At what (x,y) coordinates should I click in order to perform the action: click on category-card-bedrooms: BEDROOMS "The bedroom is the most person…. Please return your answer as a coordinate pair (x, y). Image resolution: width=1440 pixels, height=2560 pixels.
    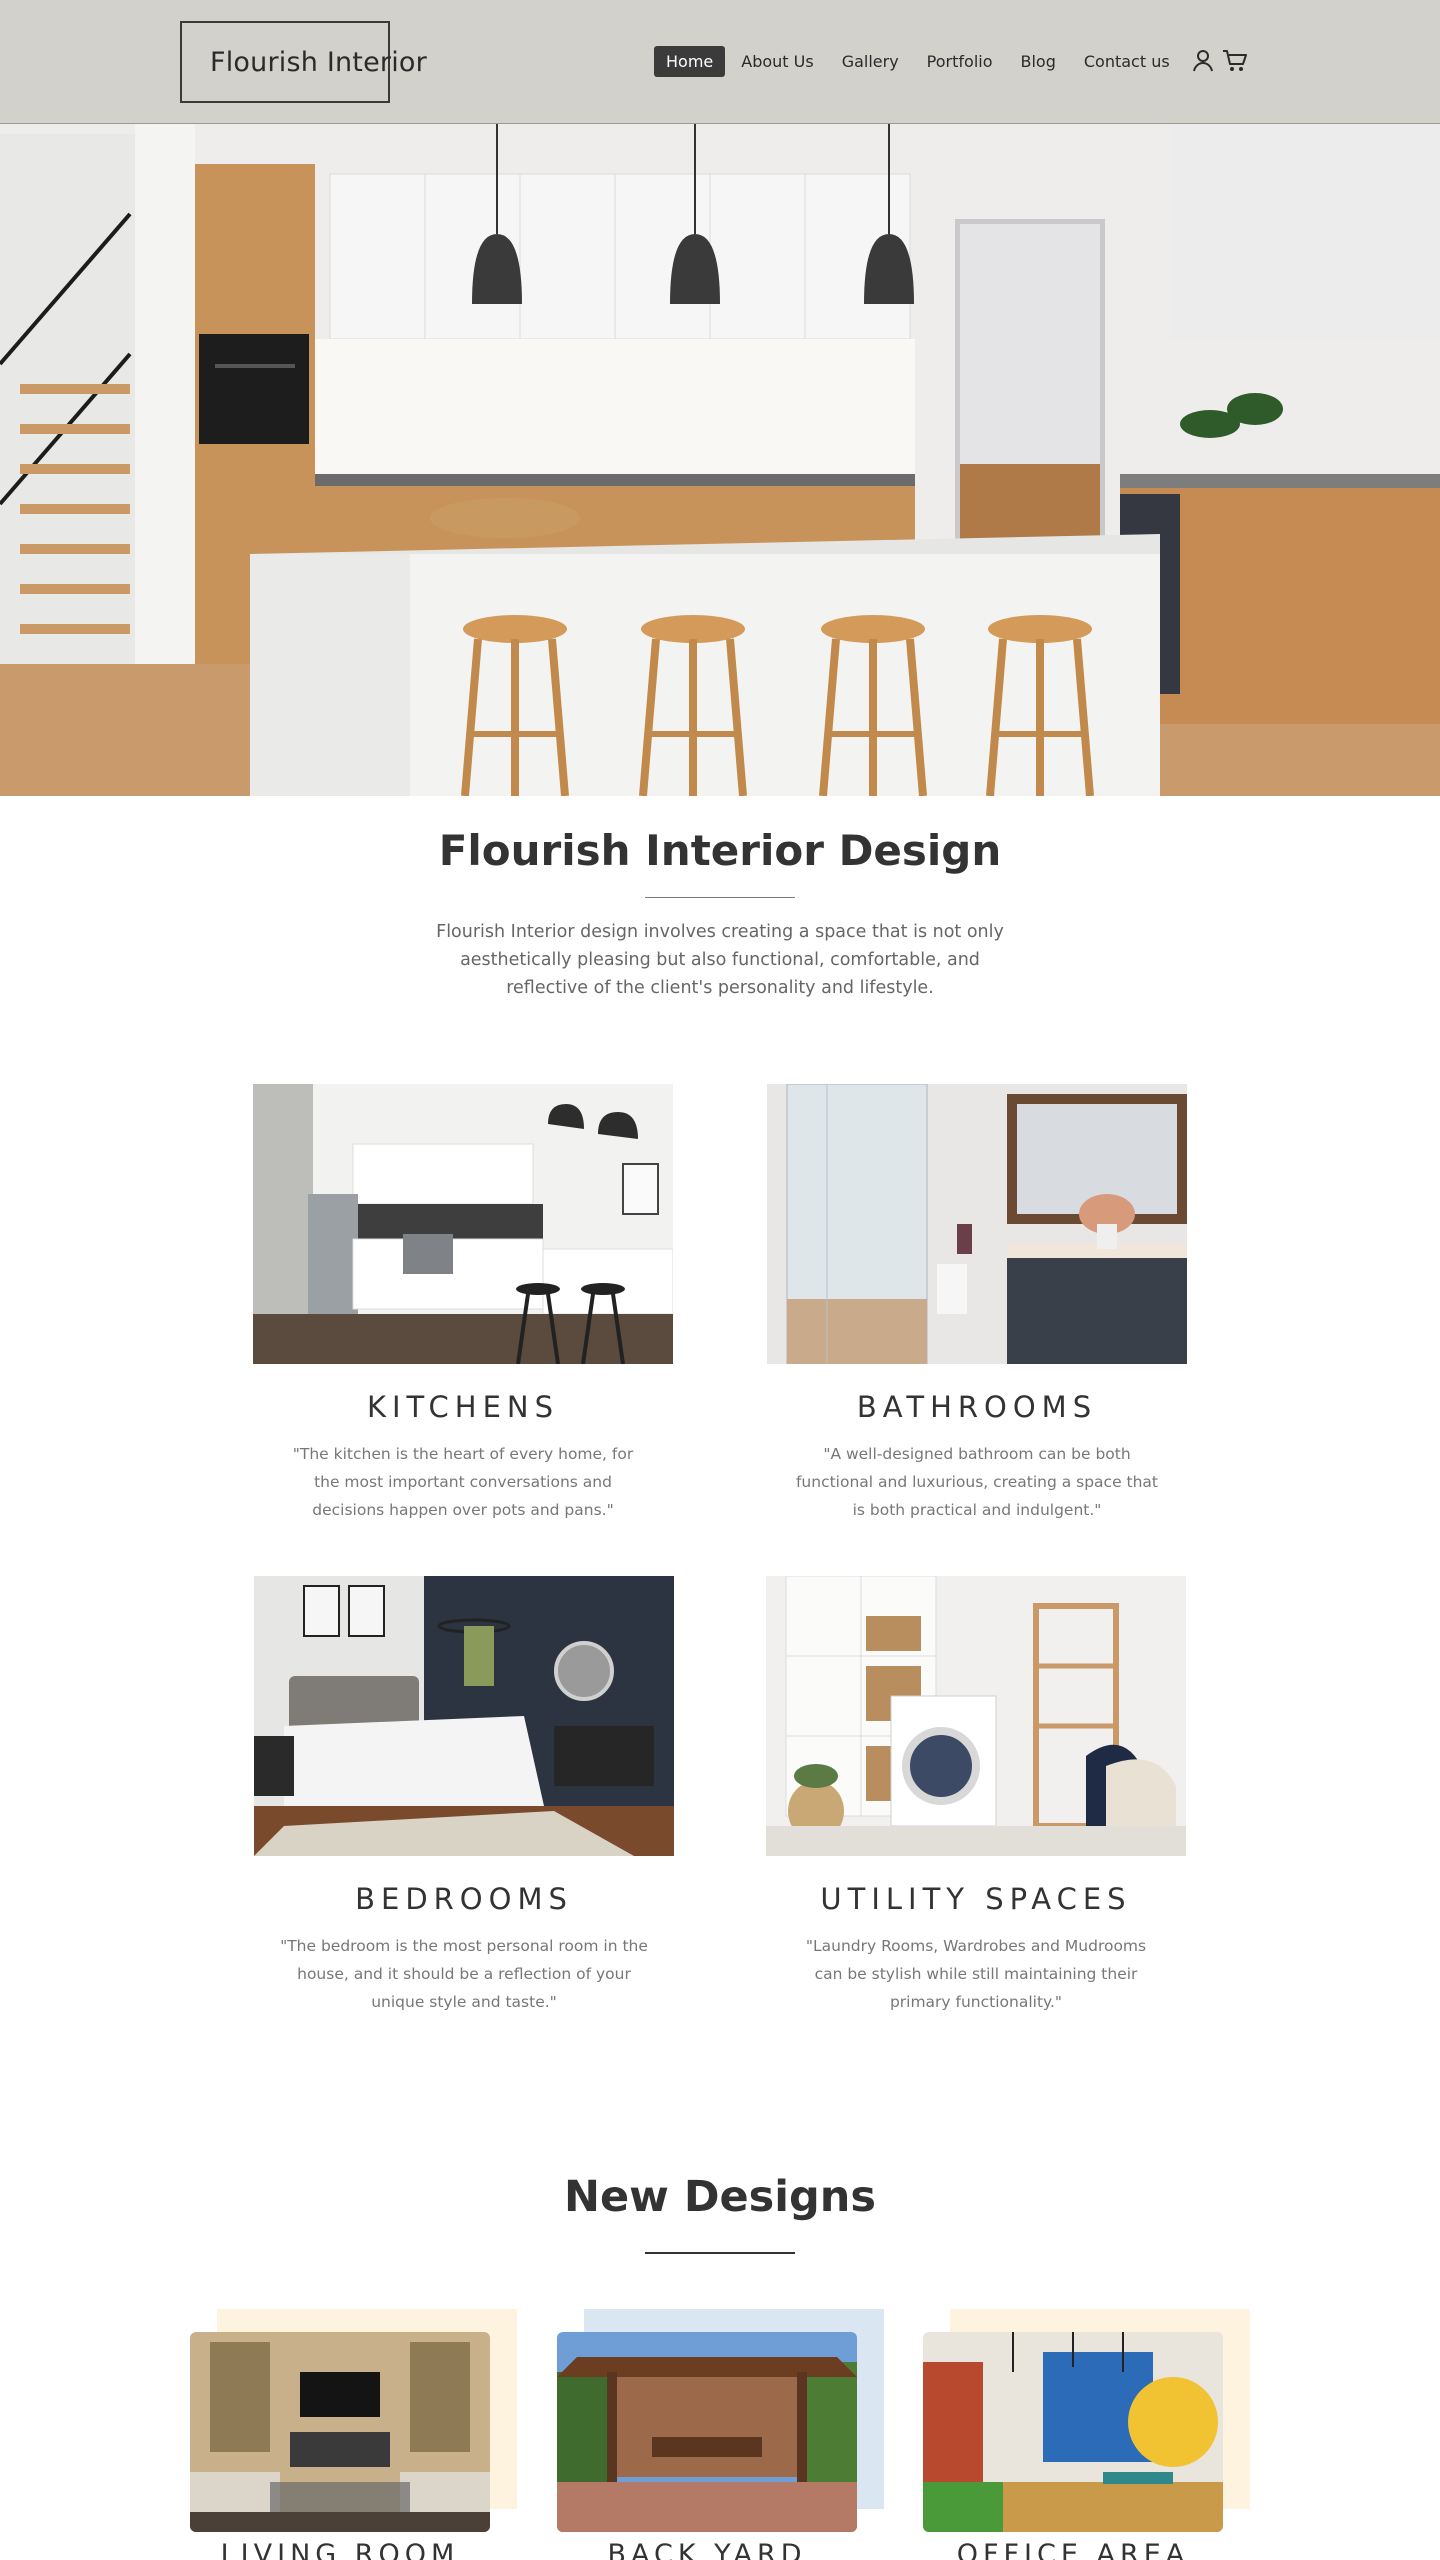
    Looking at the image, I should click on (464, 1796).